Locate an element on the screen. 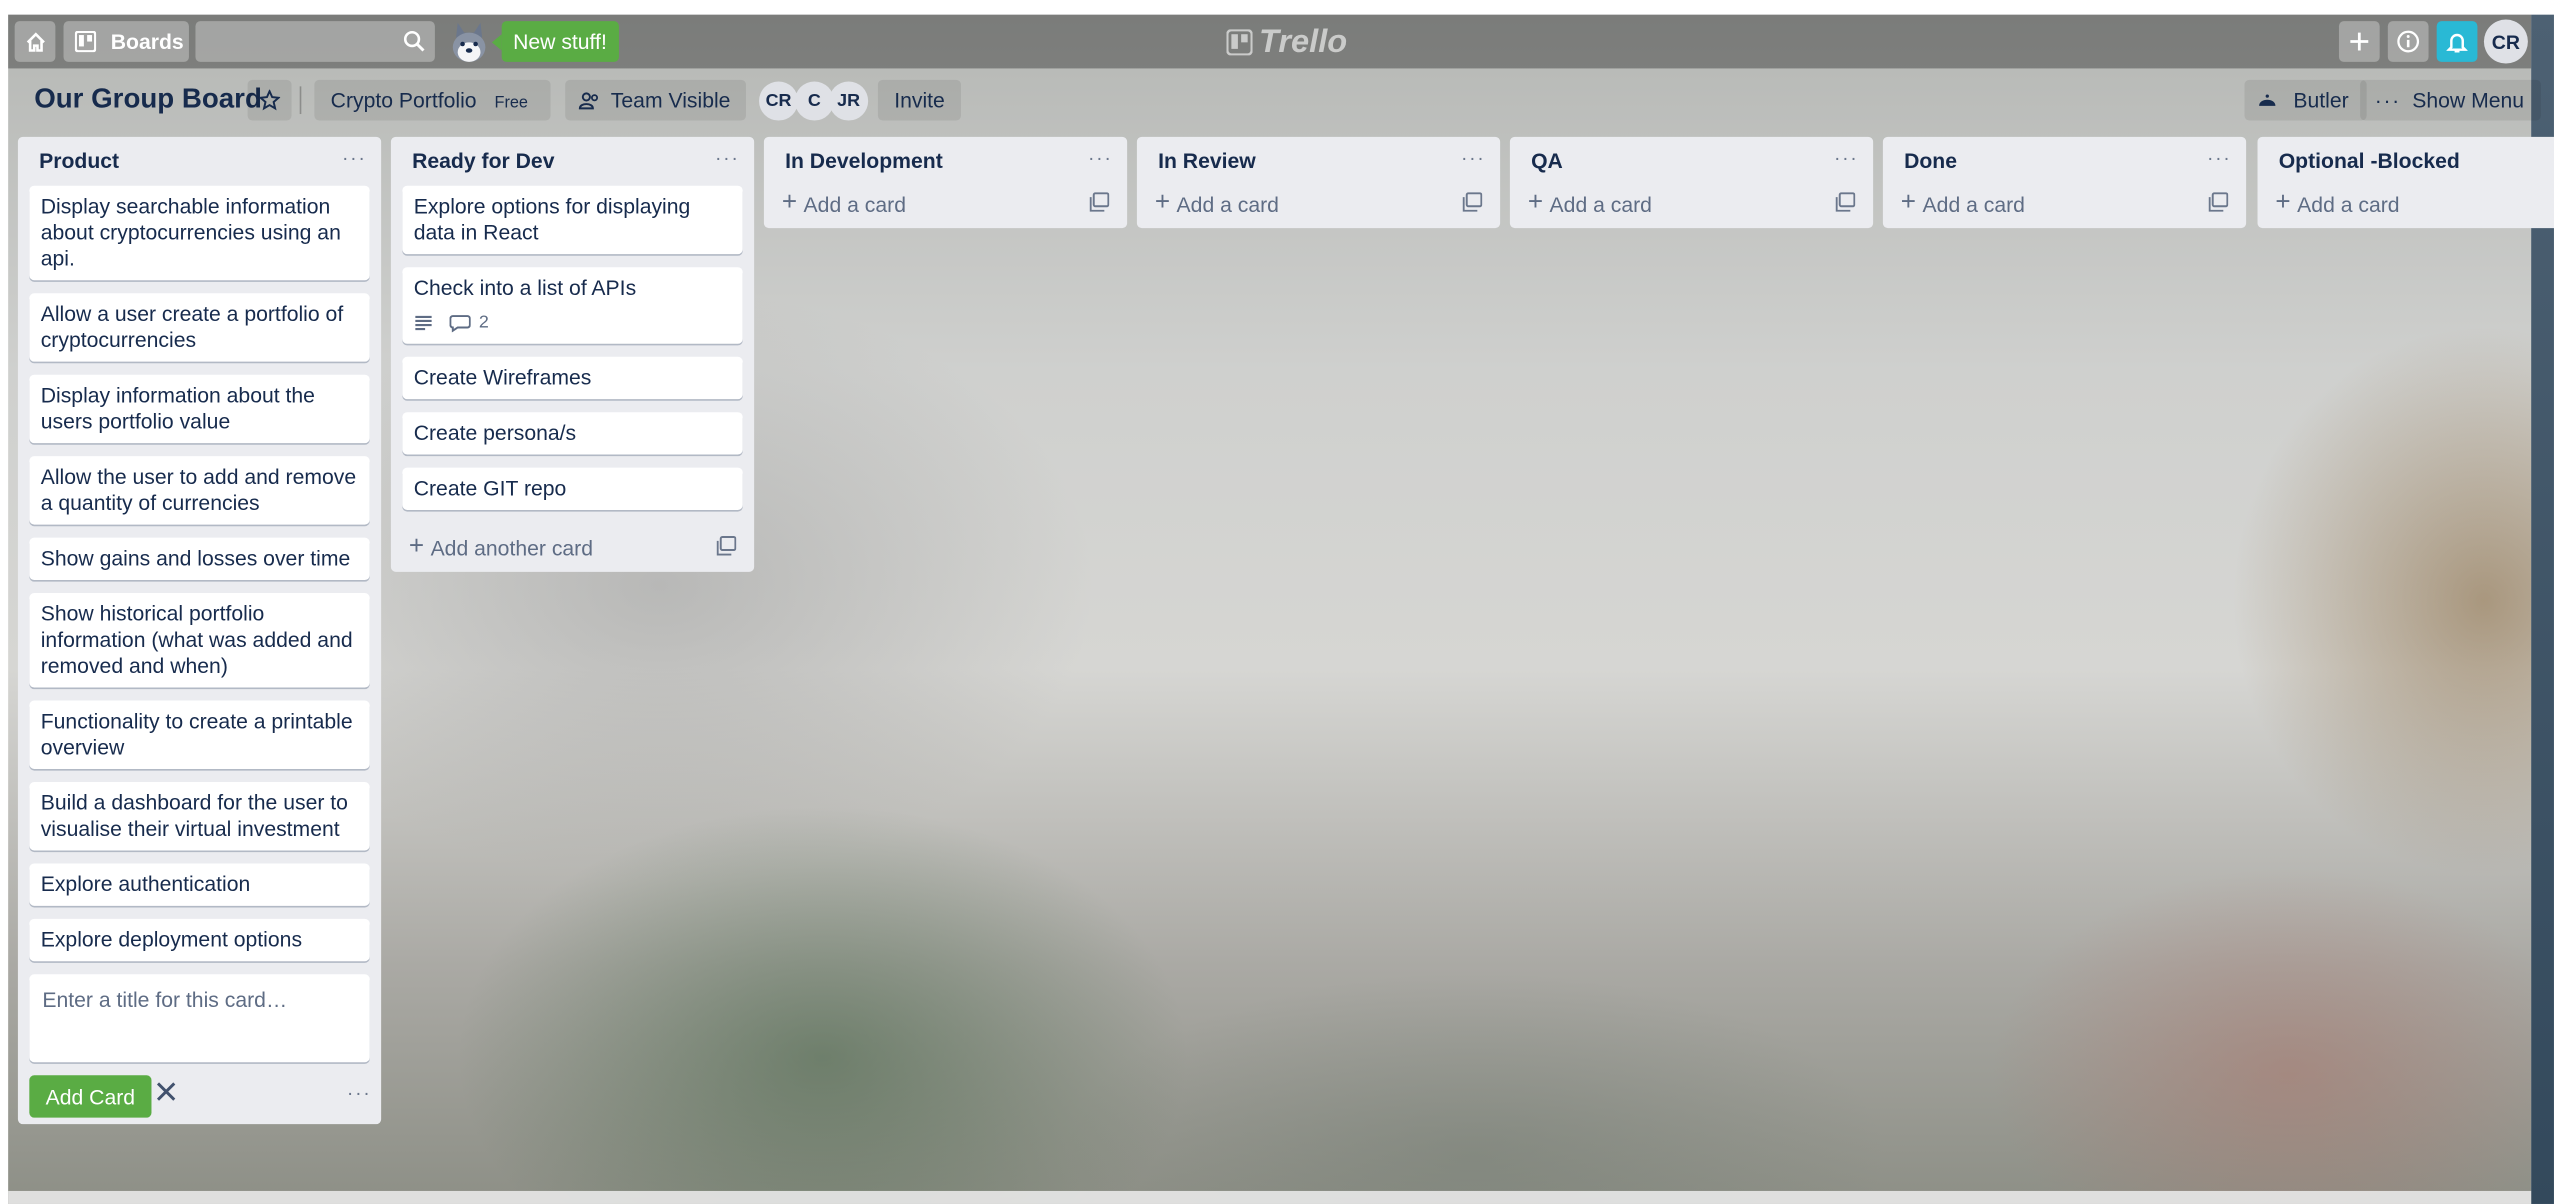 The width and height of the screenshot is (2554, 1204). list-header: In Review ··· is located at coordinates (1318, 158).